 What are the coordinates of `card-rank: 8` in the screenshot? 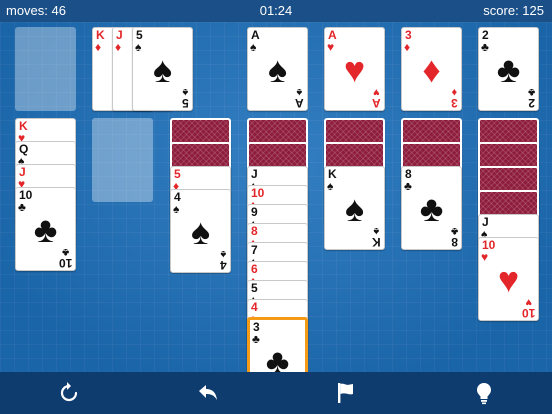 It's located at (454, 242).